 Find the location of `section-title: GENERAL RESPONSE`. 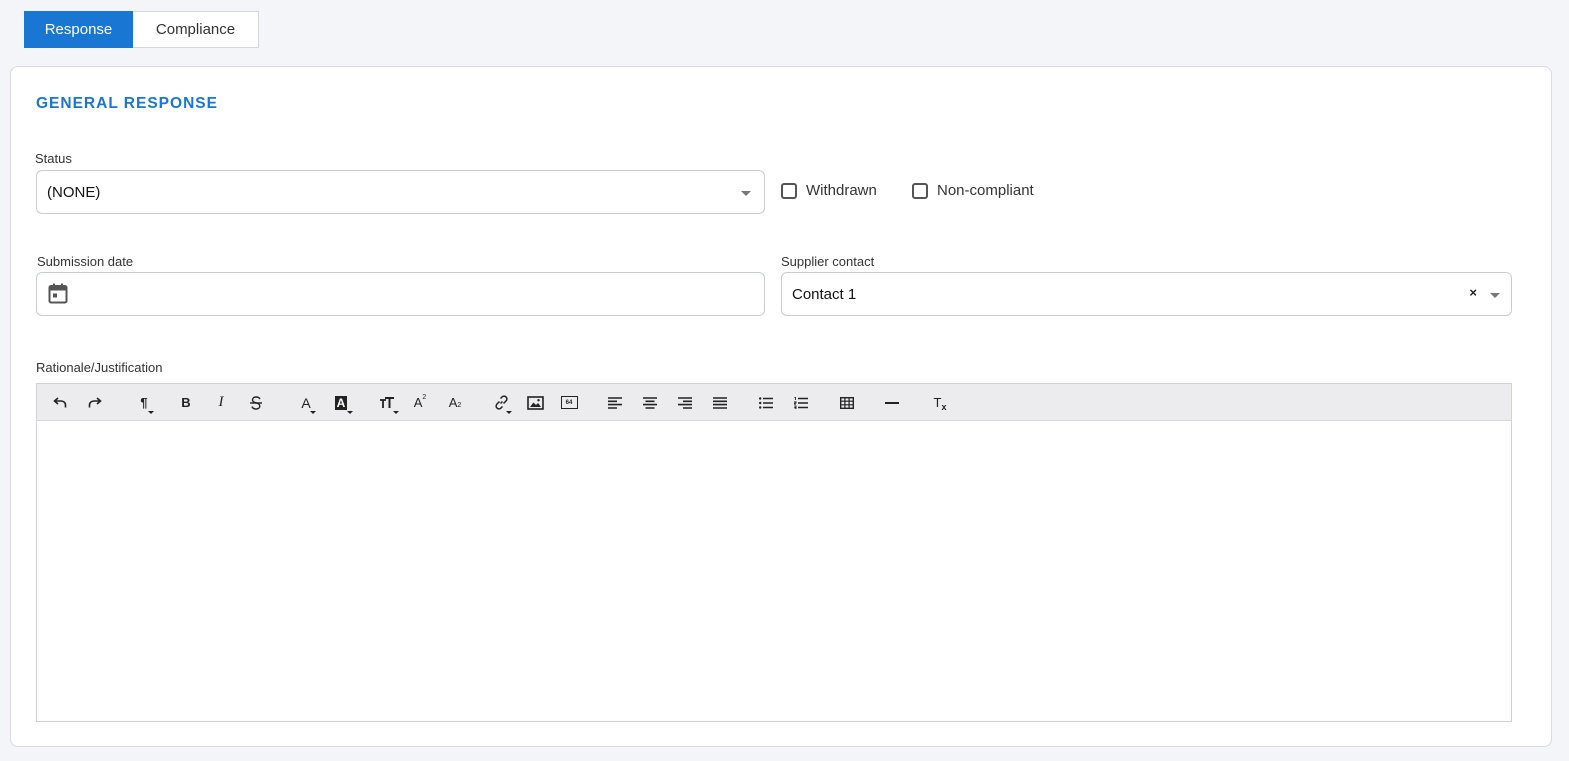

section-title: GENERAL RESPONSE is located at coordinates (127, 103).